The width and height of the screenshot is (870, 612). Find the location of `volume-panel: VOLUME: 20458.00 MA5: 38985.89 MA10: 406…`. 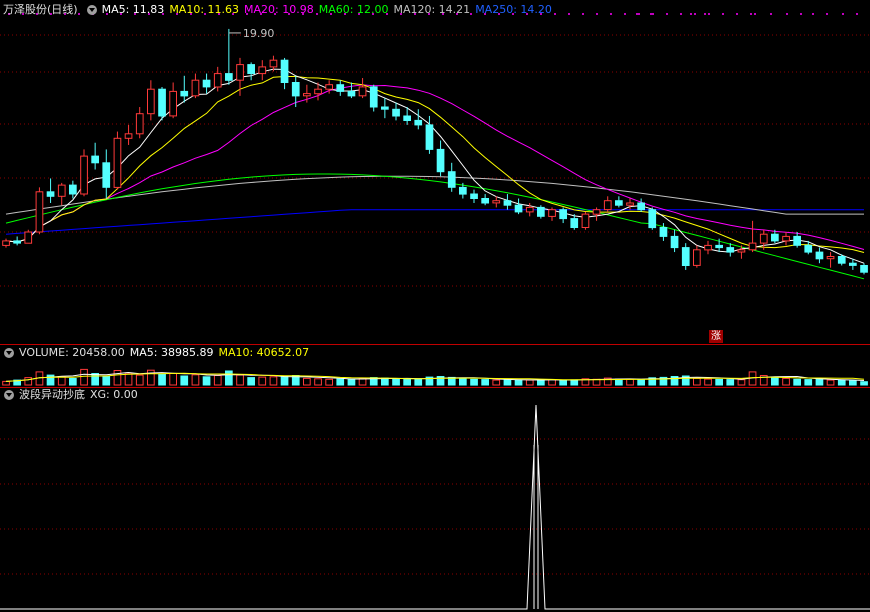

volume-panel: VOLUME: 20458.00 MA5: 38985.89 MA10: 406… is located at coordinates (435, 365).